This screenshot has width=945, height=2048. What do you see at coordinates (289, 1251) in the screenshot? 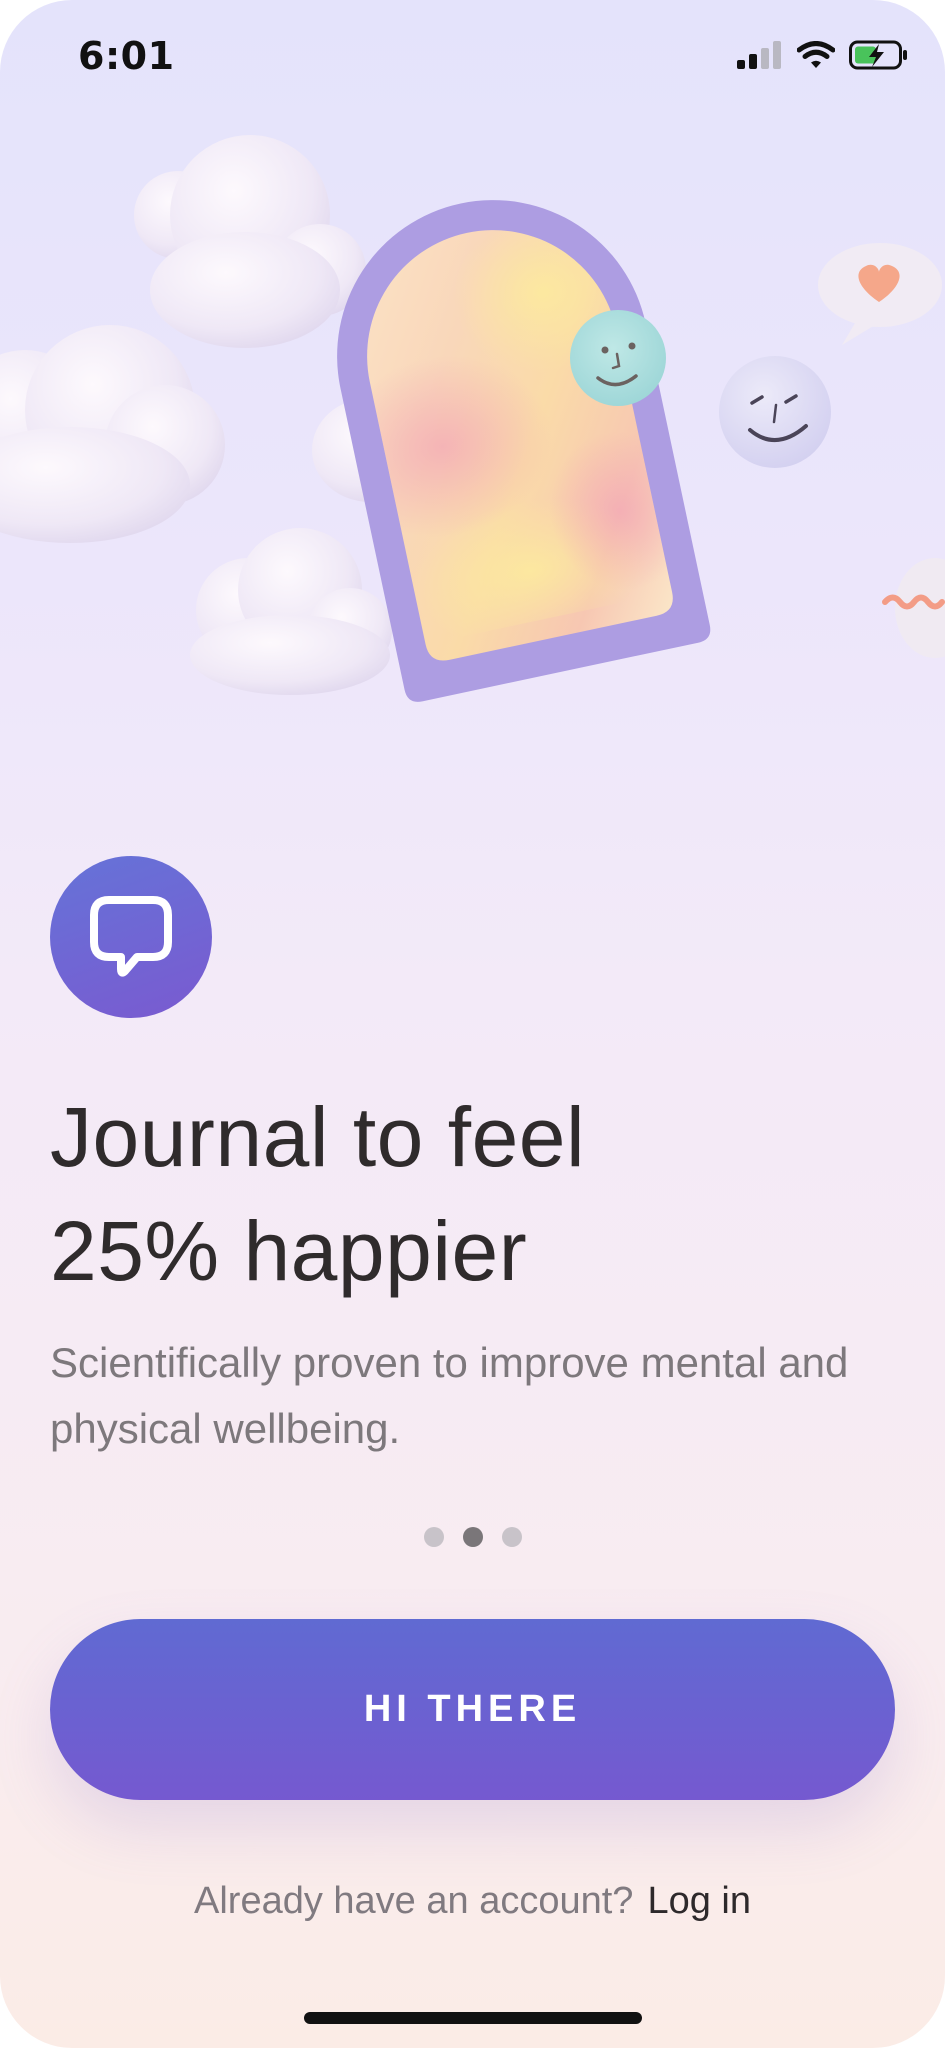
I see `headline-line-2: 25% happier` at bounding box center [289, 1251].